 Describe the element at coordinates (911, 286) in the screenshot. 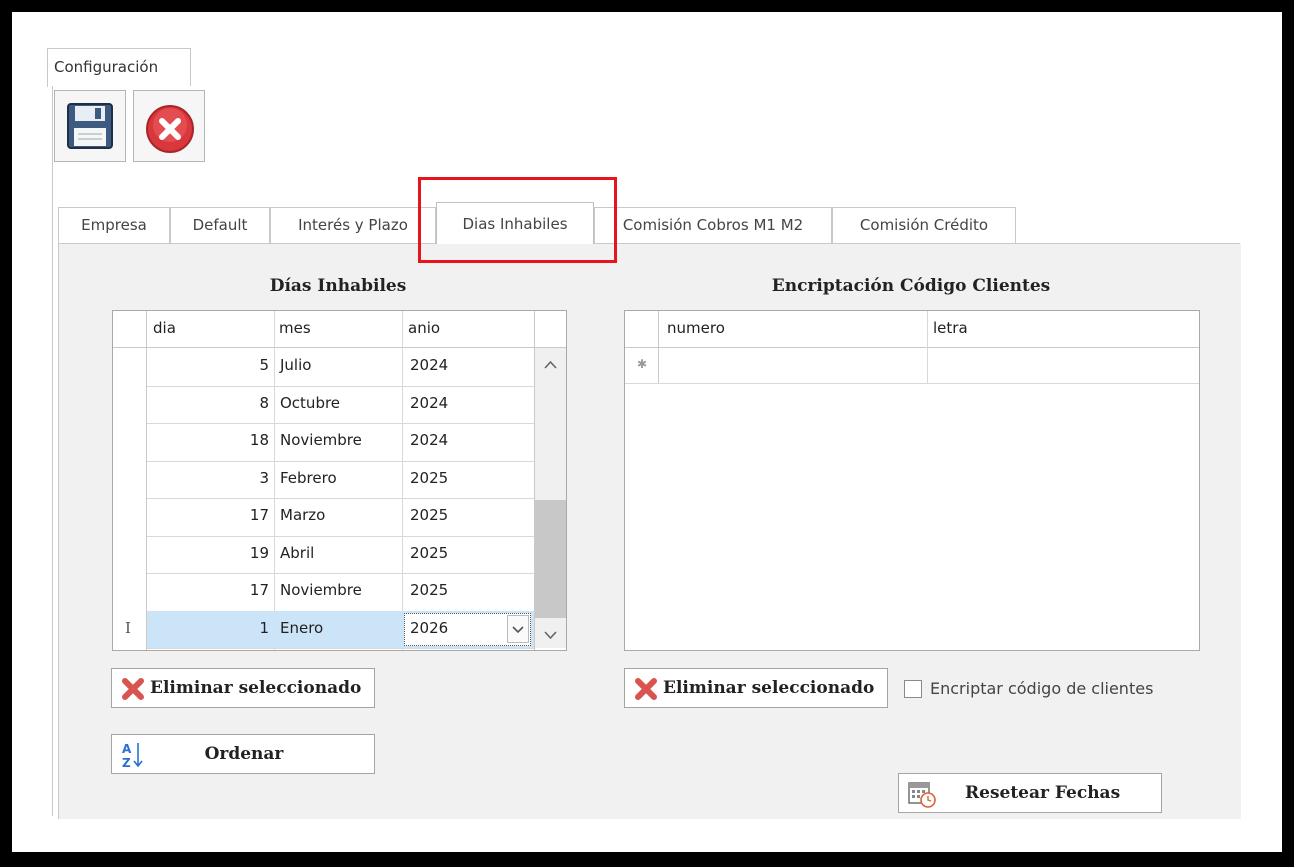

I see `encriptacion-title: Encriptación Código Clientes` at that location.